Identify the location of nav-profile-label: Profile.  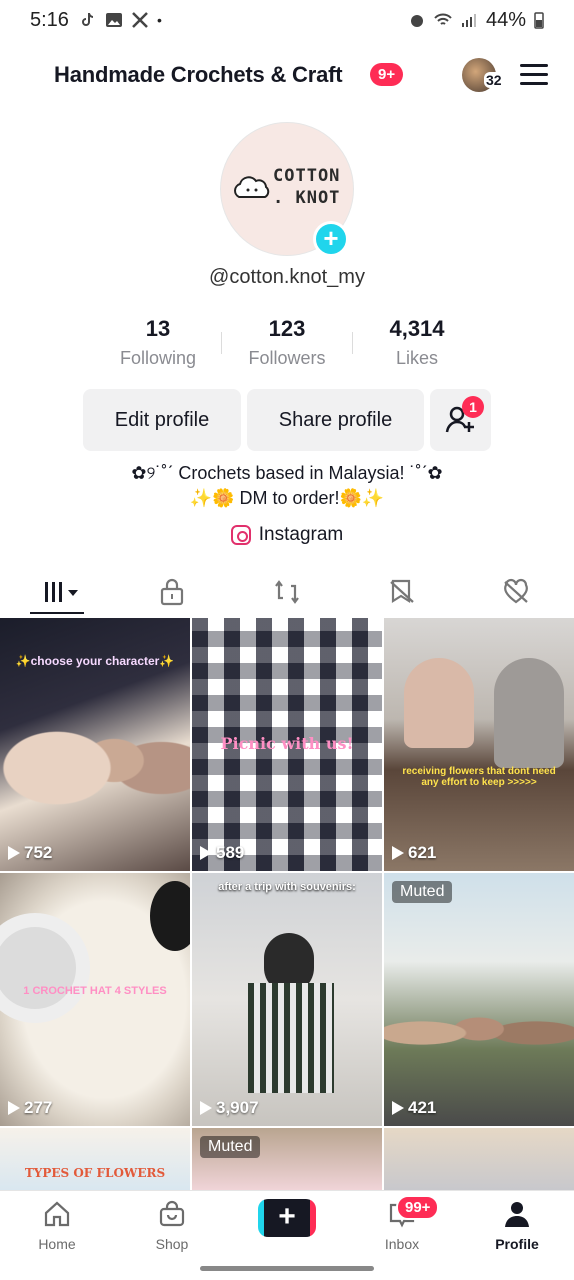
(517, 1244).